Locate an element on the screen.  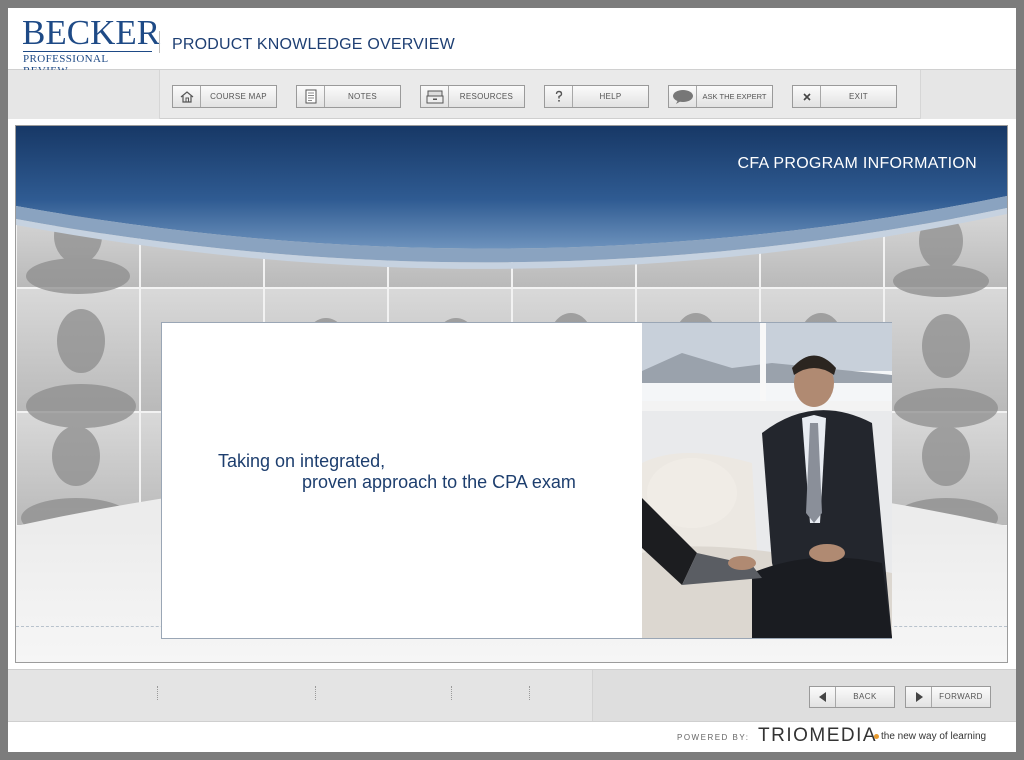
triomedia-logo: TRIOMEDIA is located at coordinates (818, 735).